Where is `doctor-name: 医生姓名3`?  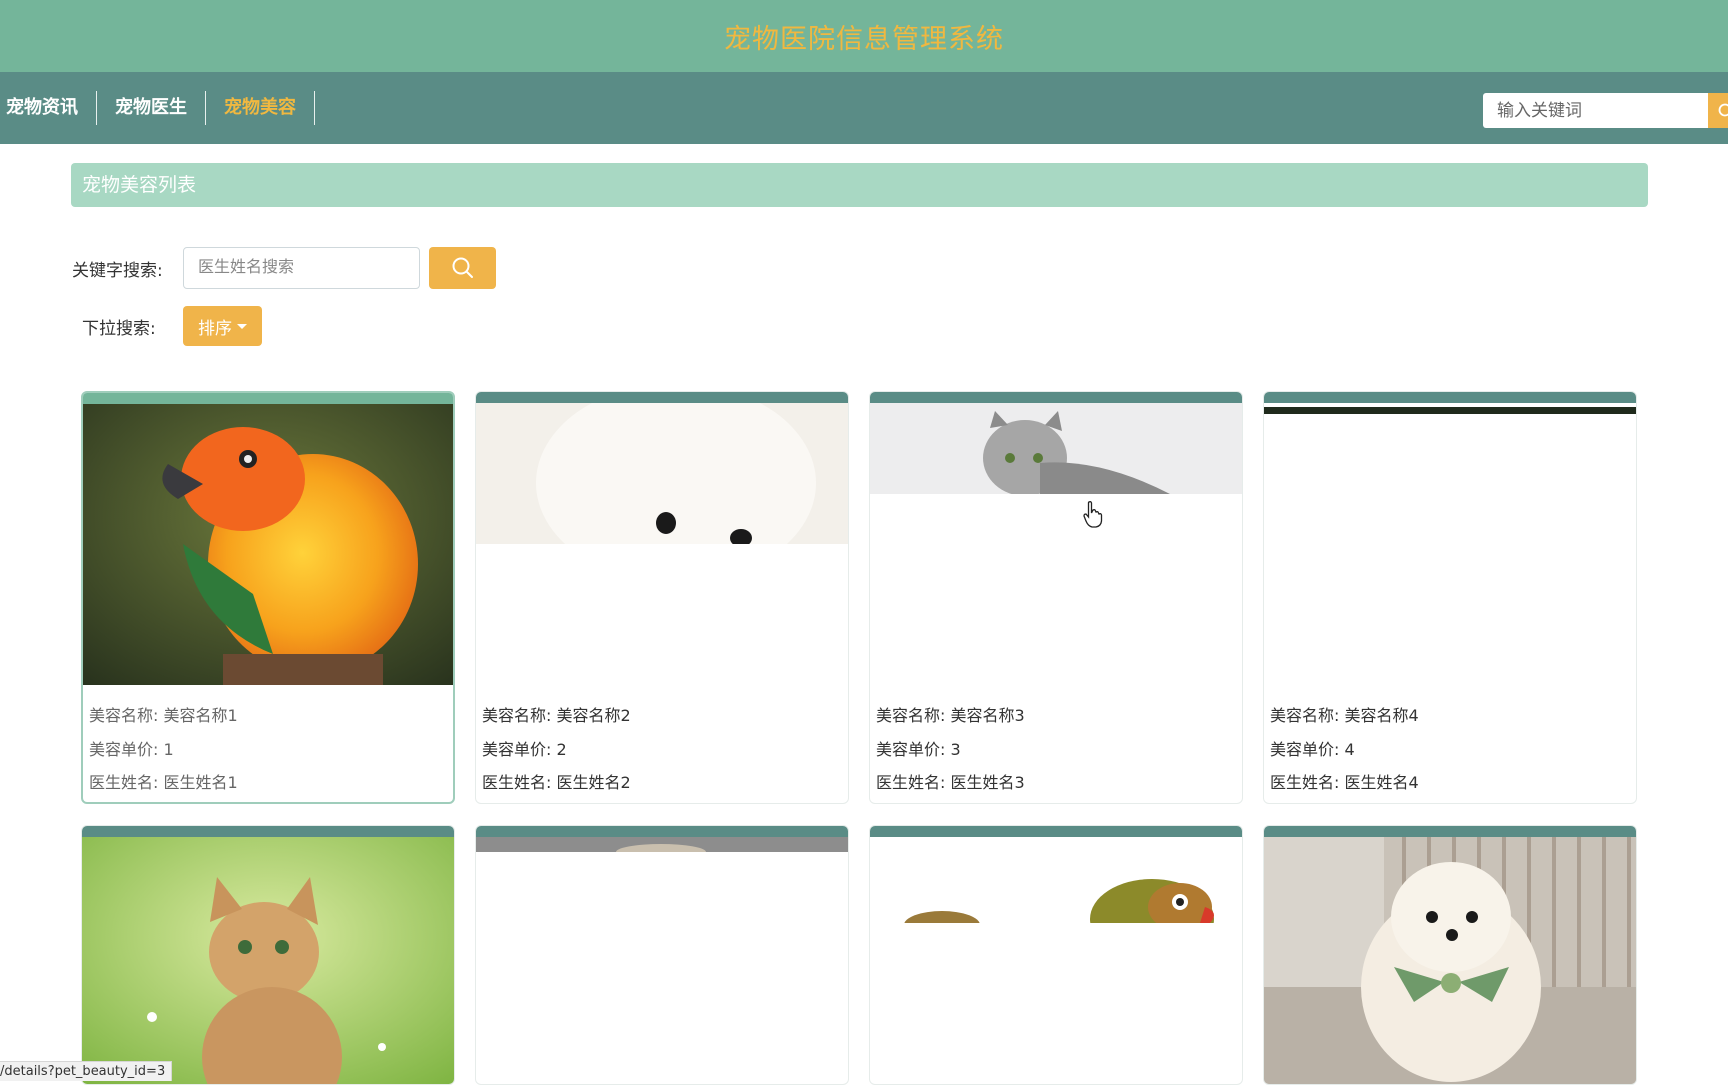 doctor-name: 医生姓名3 is located at coordinates (988, 782).